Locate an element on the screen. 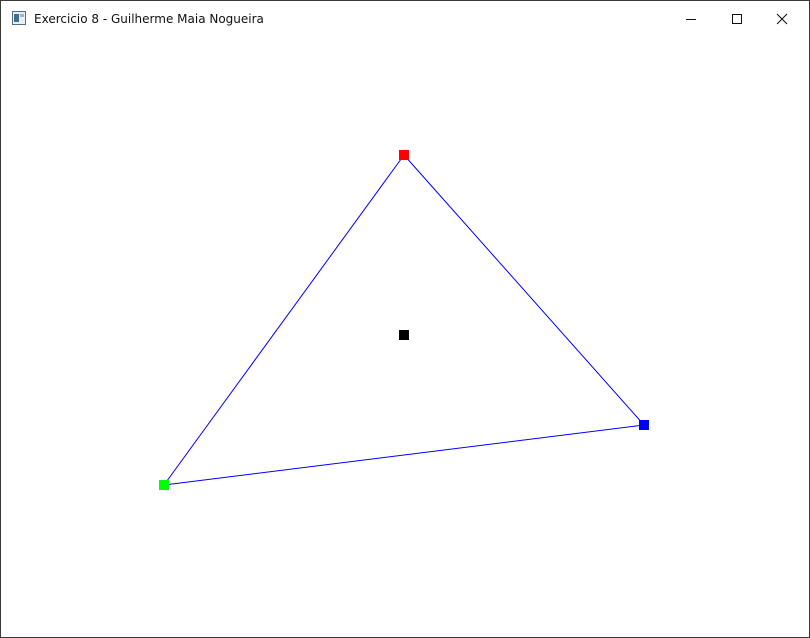  center-marker is located at coordinates (404, 335).